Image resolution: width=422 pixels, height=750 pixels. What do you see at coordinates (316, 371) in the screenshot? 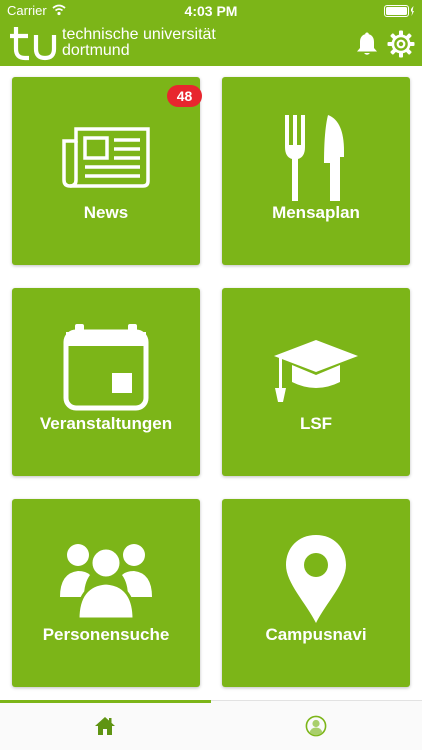
I see `graduation-cap-icon` at bounding box center [316, 371].